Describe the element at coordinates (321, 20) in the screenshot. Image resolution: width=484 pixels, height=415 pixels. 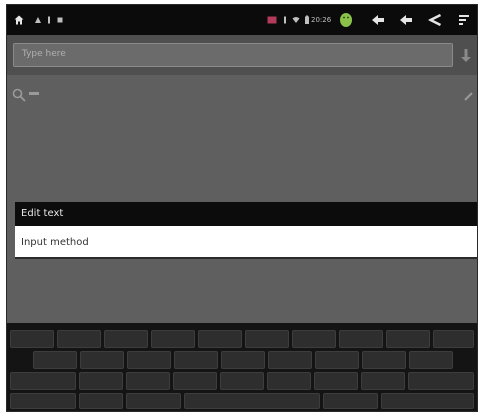
I see `clock: 20:26` at that location.